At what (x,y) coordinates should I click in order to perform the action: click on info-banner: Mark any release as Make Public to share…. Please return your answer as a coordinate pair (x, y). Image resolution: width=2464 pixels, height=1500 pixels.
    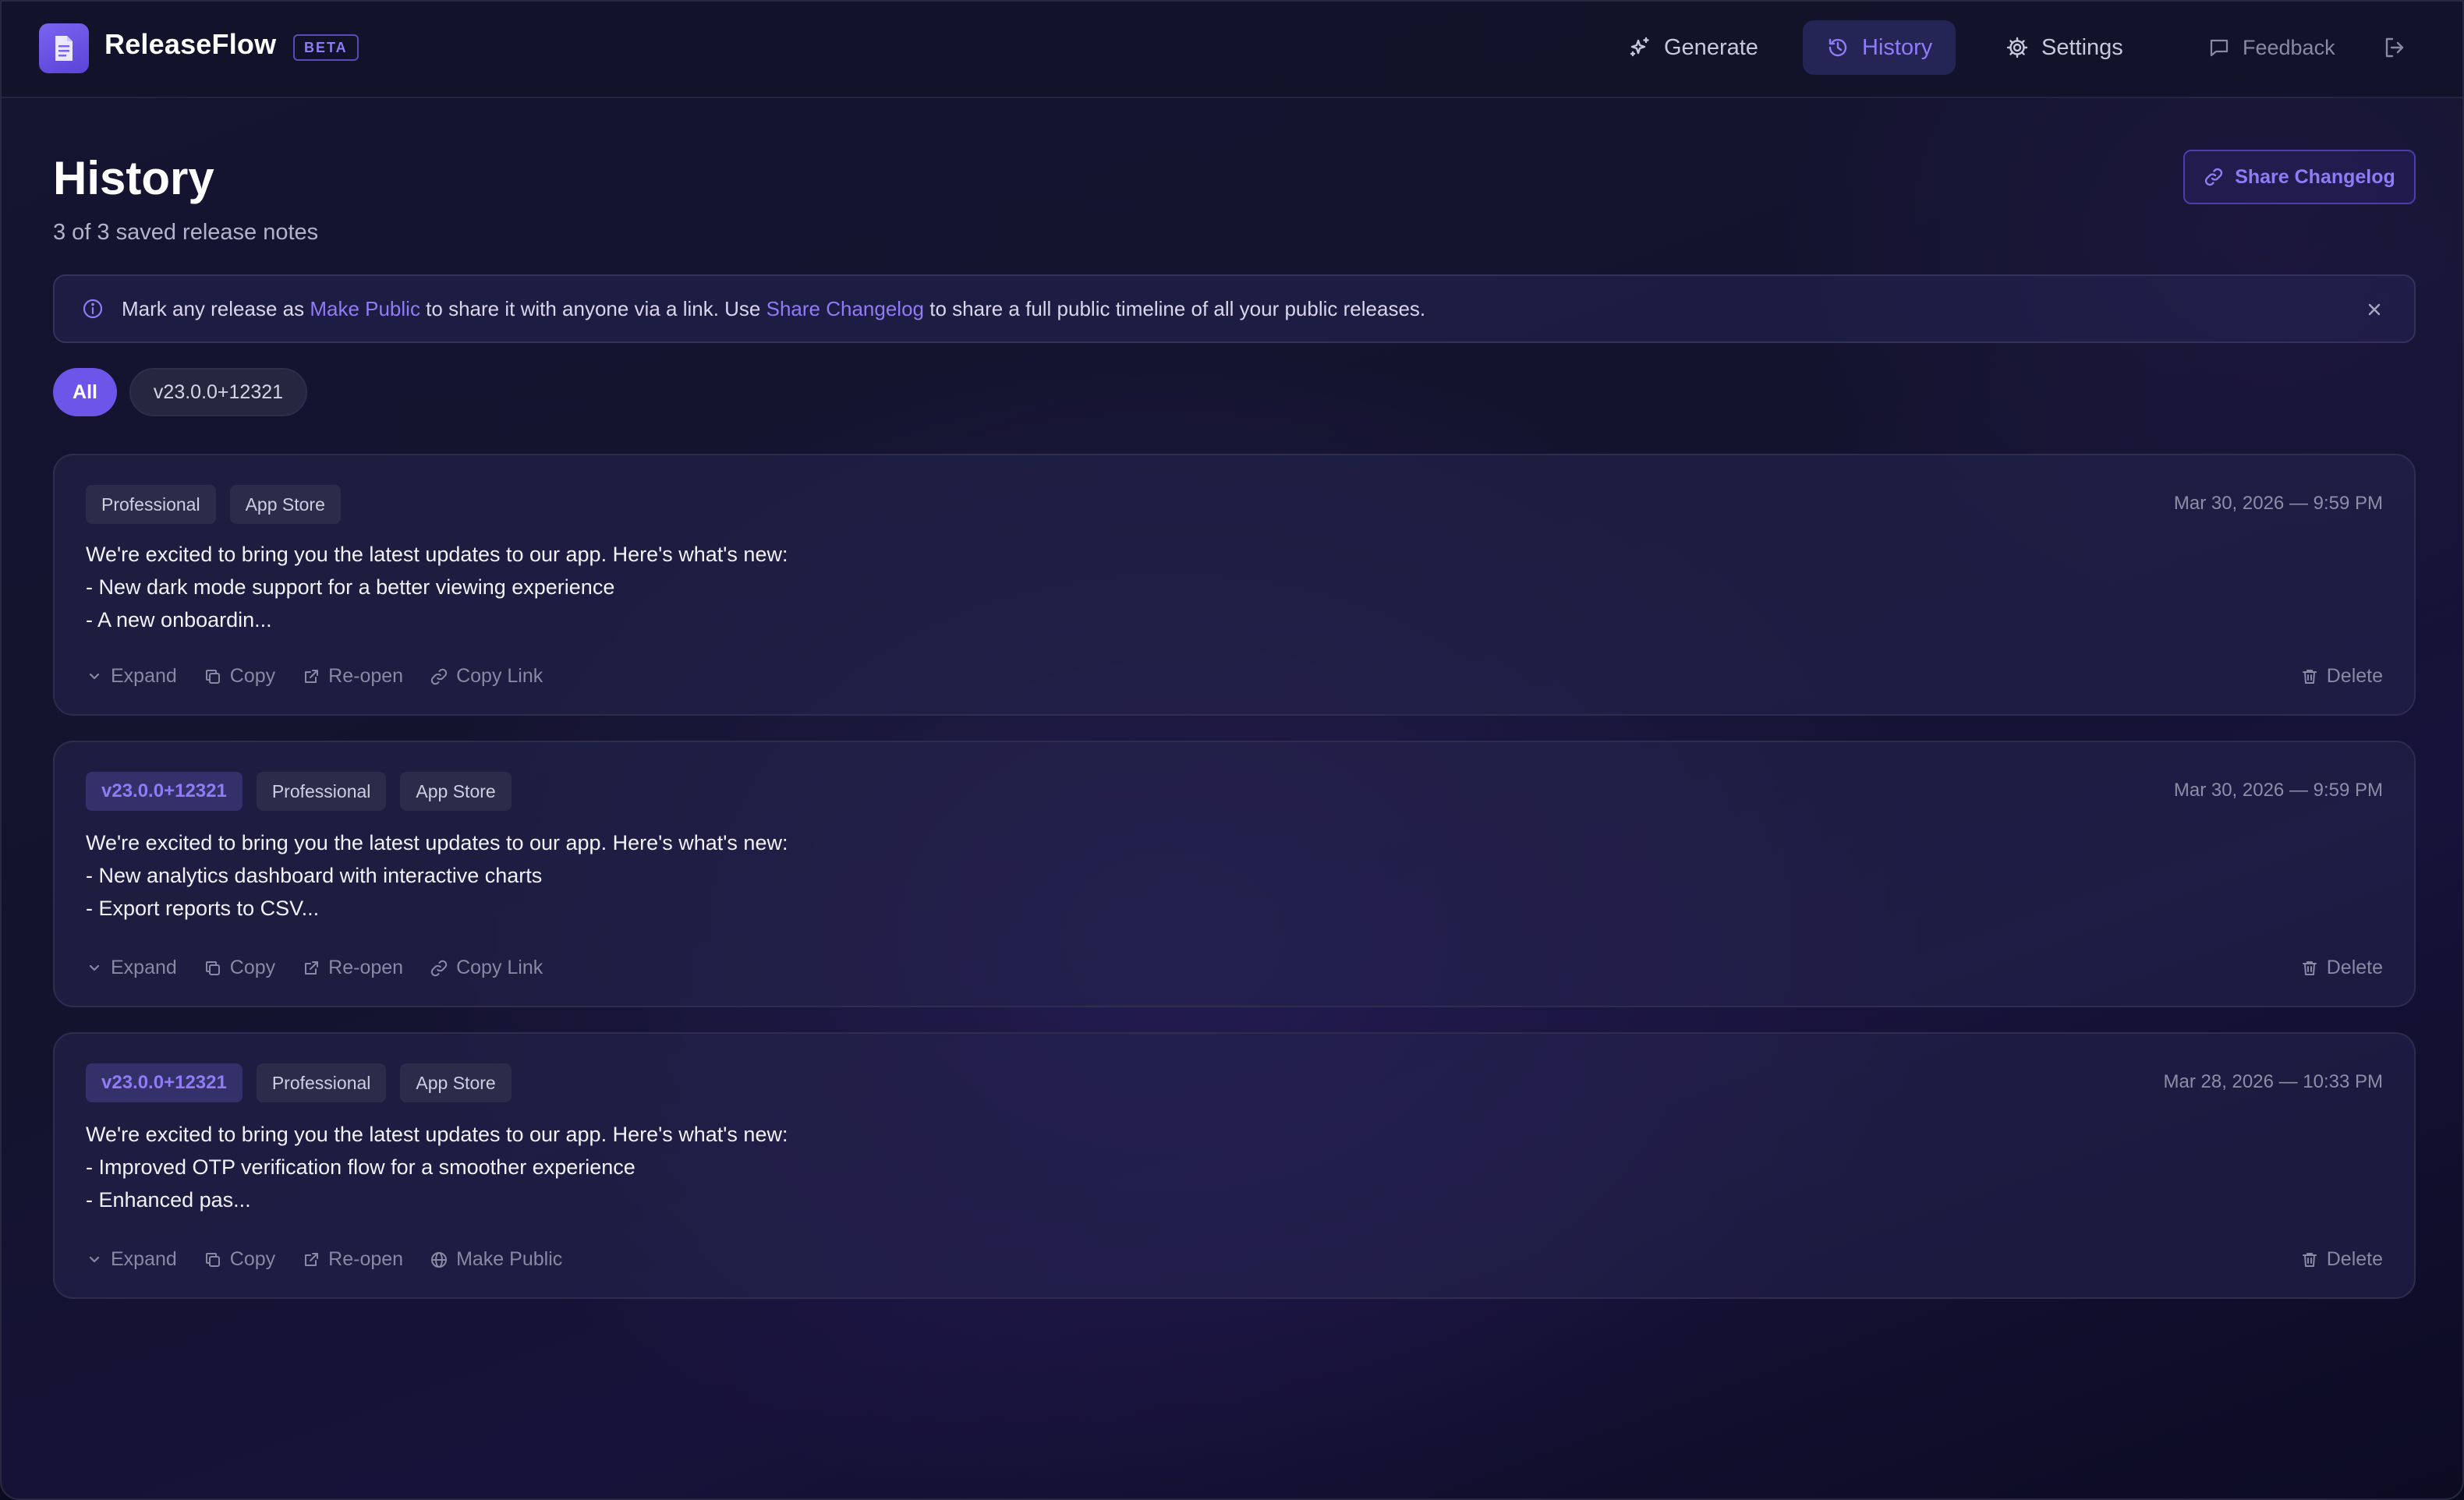
    Looking at the image, I should click on (1235, 308).